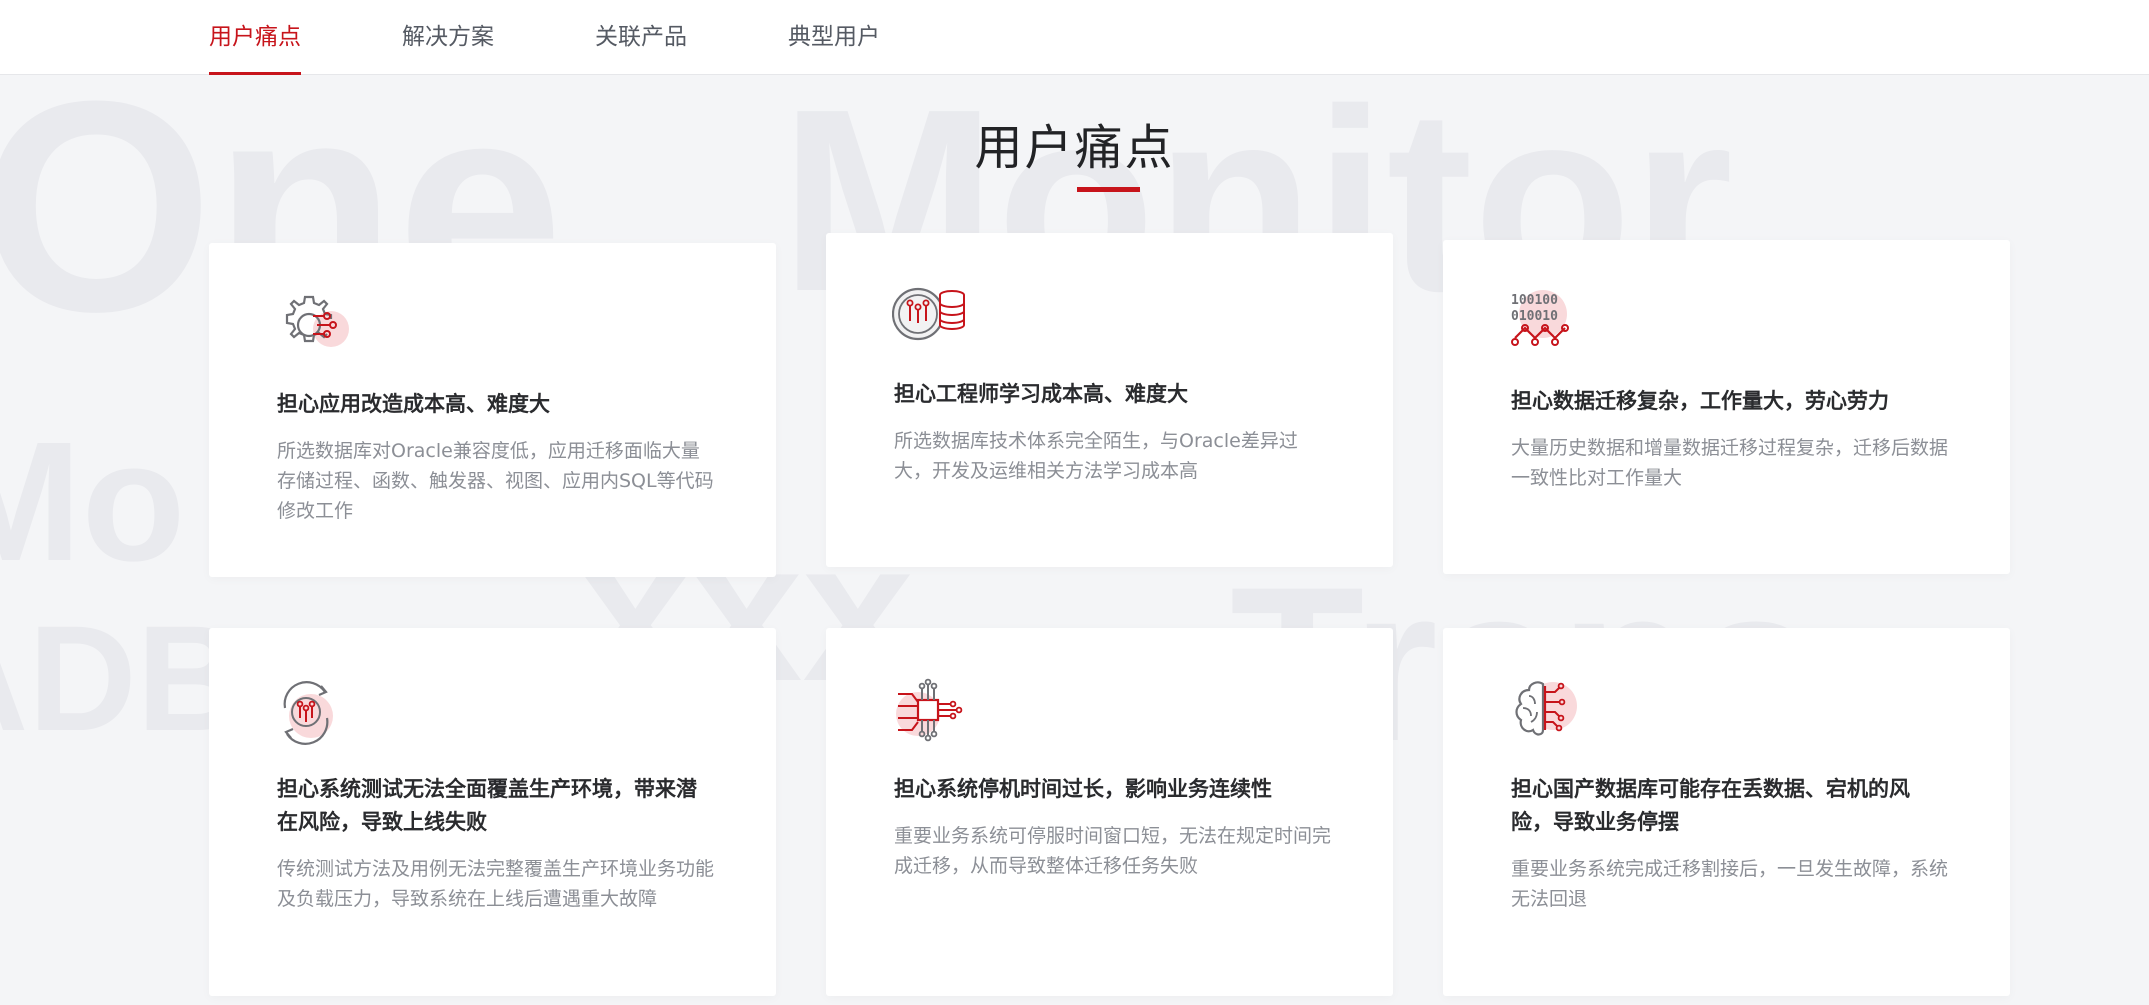 The height and width of the screenshot is (1005, 2149). I want to click on chip-downtime-icon, so click(929, 710).